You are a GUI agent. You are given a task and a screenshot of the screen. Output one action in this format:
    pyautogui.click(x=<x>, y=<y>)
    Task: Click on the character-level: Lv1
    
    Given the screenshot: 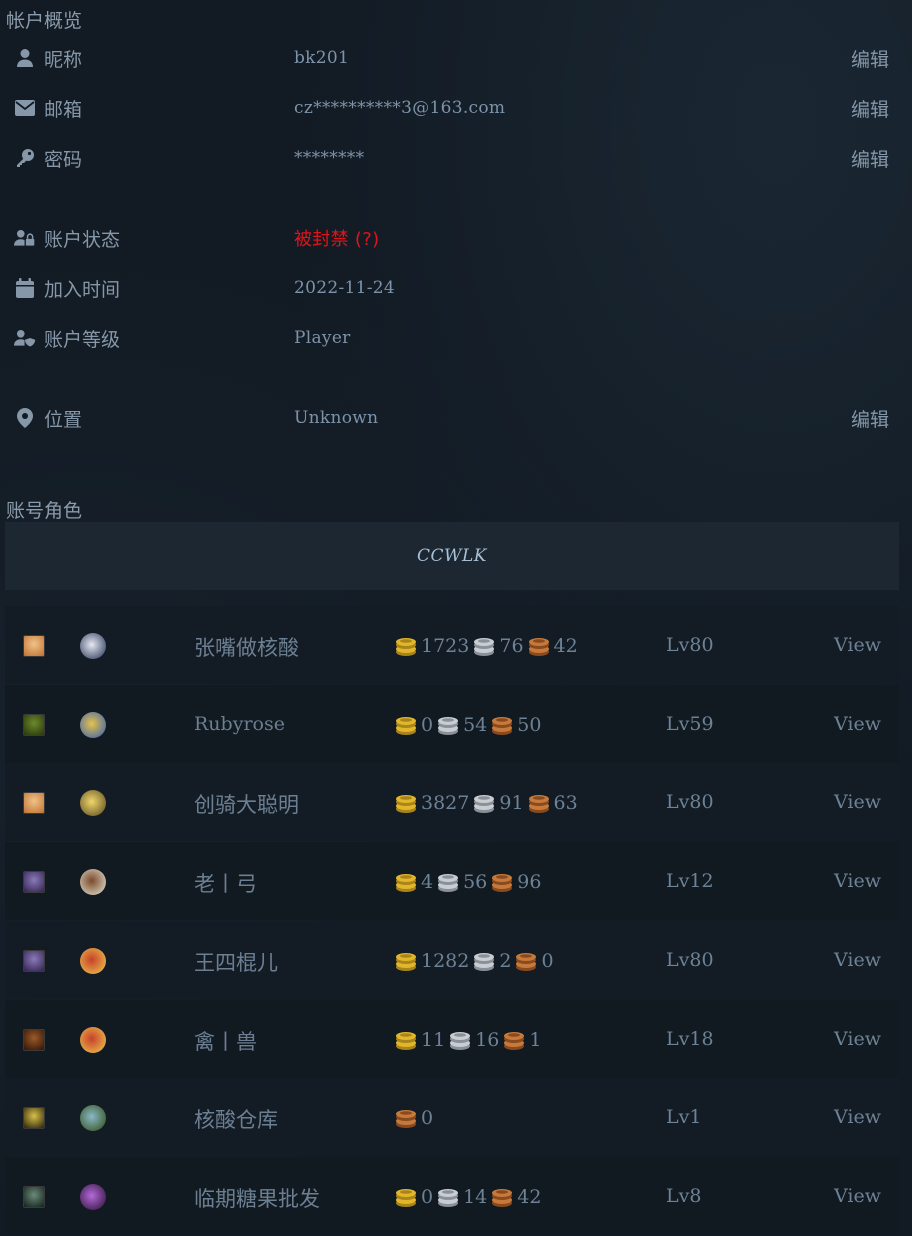 What is the action you would take?
    pyautogui.click(x=684, y=1117)
    